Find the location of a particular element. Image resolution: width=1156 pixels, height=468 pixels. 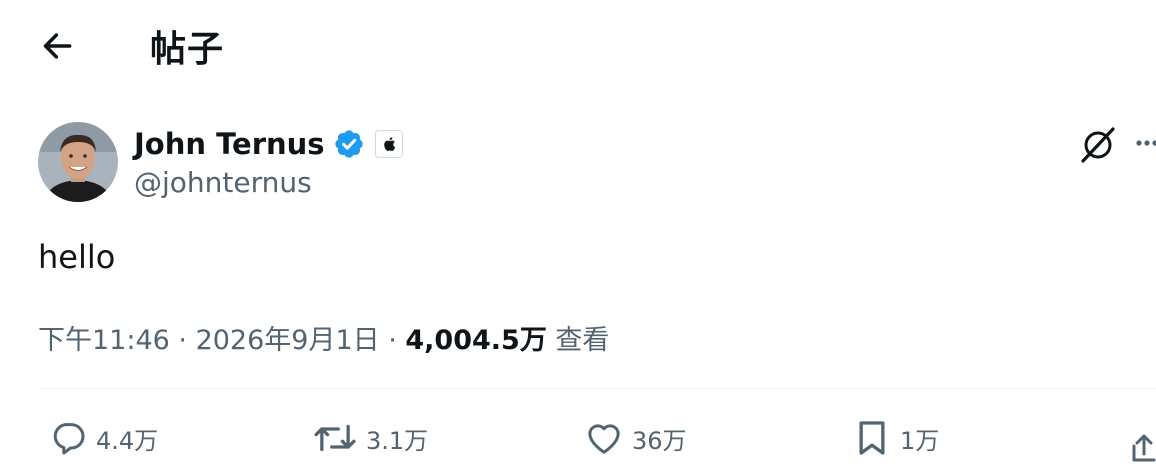

arrow-left-icon is located at coordinates (57, 46).